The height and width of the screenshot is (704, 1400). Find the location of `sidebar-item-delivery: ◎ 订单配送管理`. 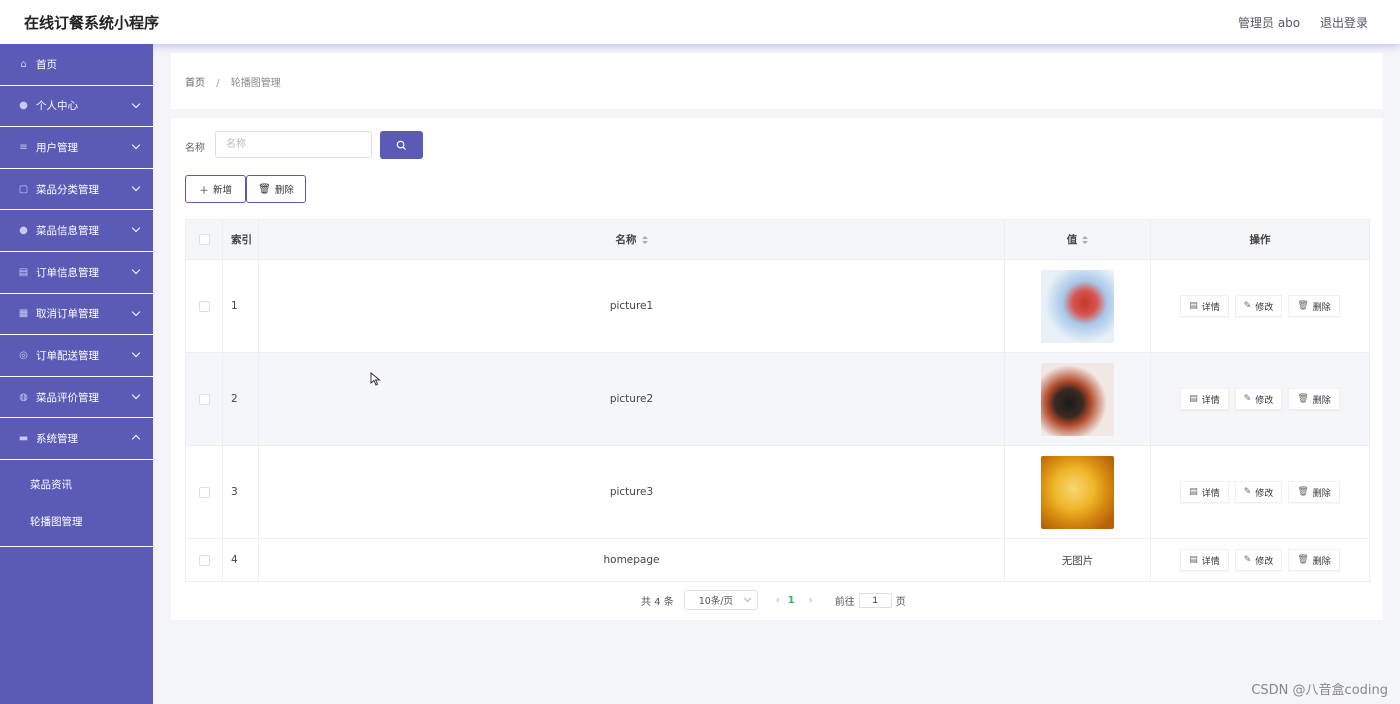

sidebar-item-delivery: ◎ 订单配送管理 is located at coordinates (76, 356).